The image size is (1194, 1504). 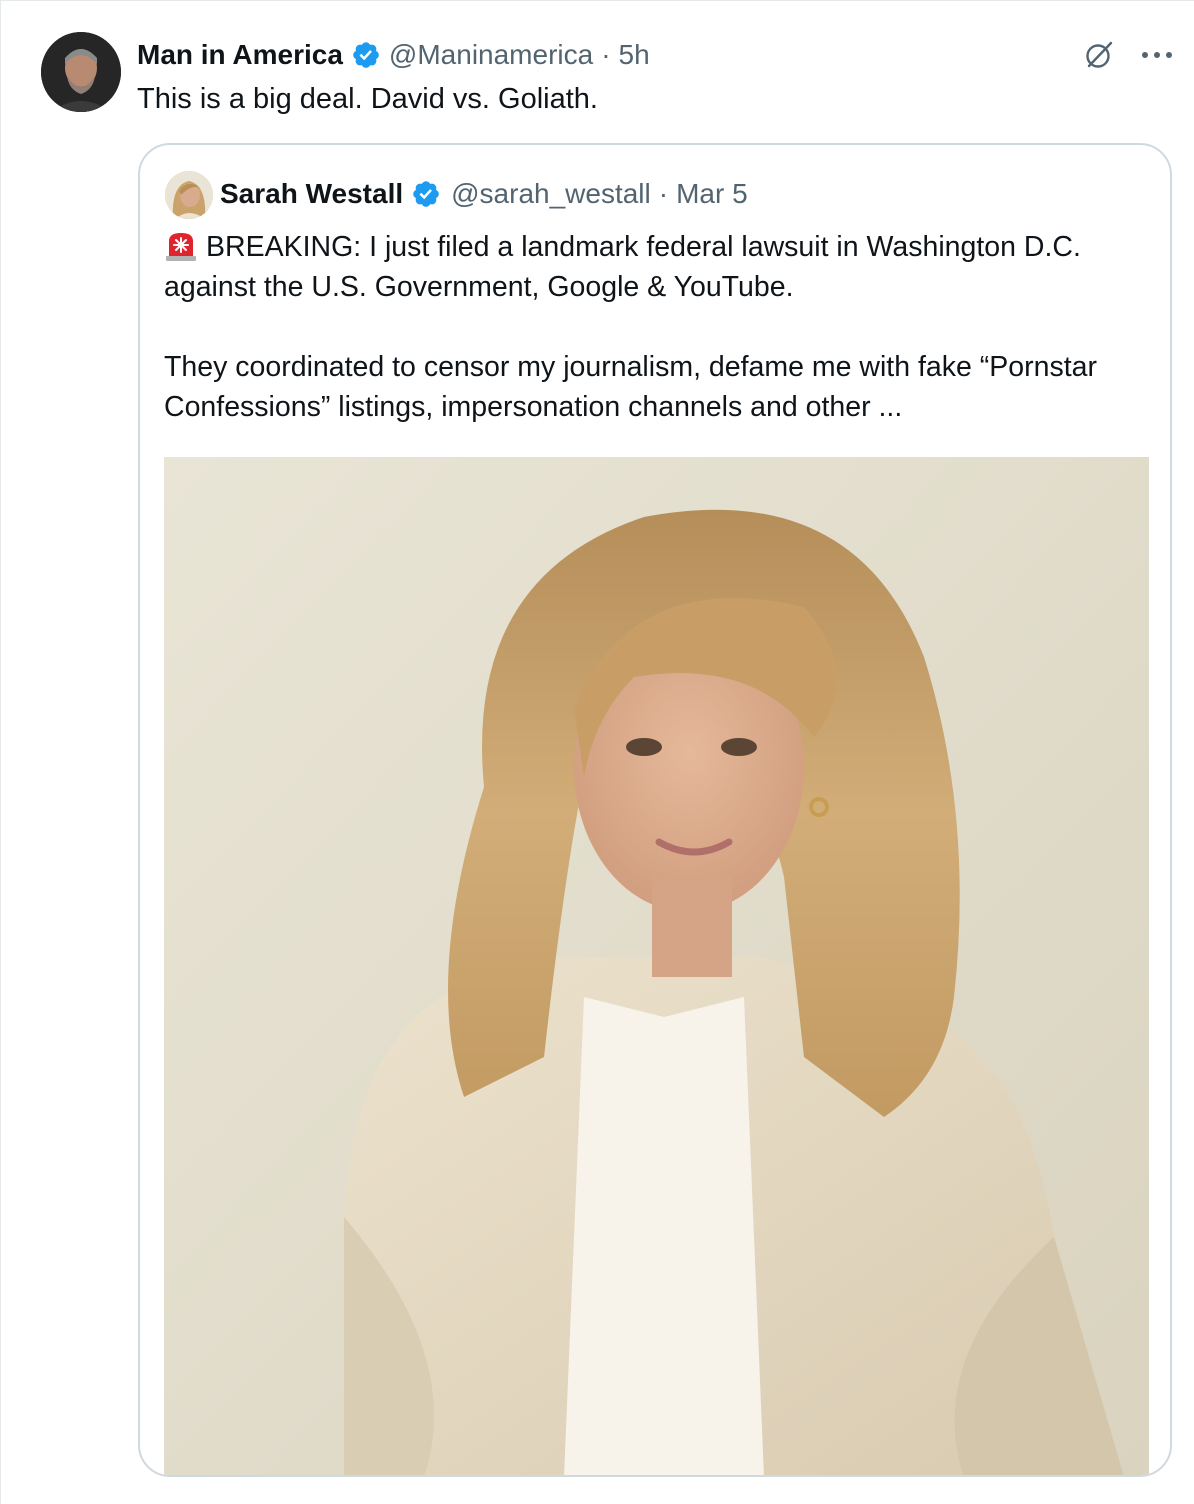 I want to click on quoted-verified-badge-icon, so click(x=426, y=194).